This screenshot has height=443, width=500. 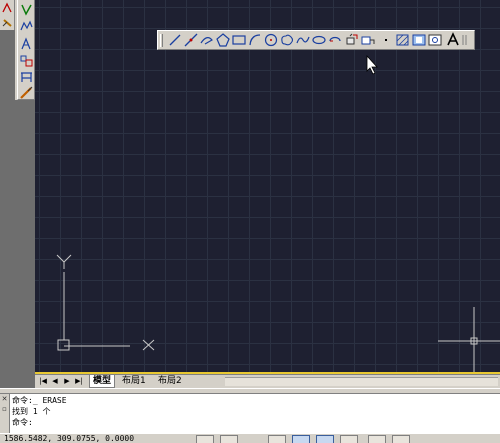 What do you see at coordinates (7, 195) in the screenshot?
I see `left-dock` at bounding box center [7, 195].